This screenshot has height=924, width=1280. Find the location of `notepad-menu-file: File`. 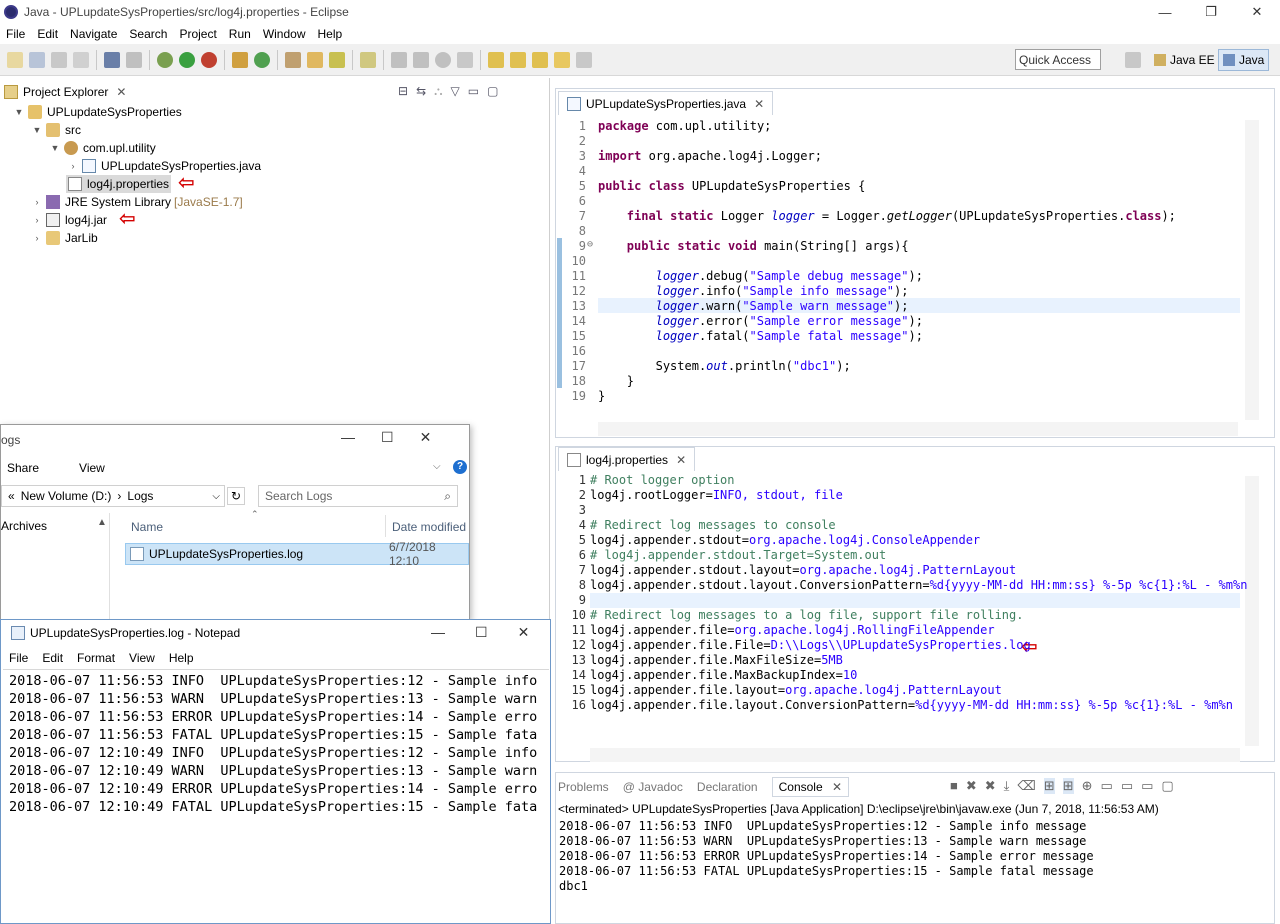

notepad-menu-file: File is located at coordinates (18, 658).